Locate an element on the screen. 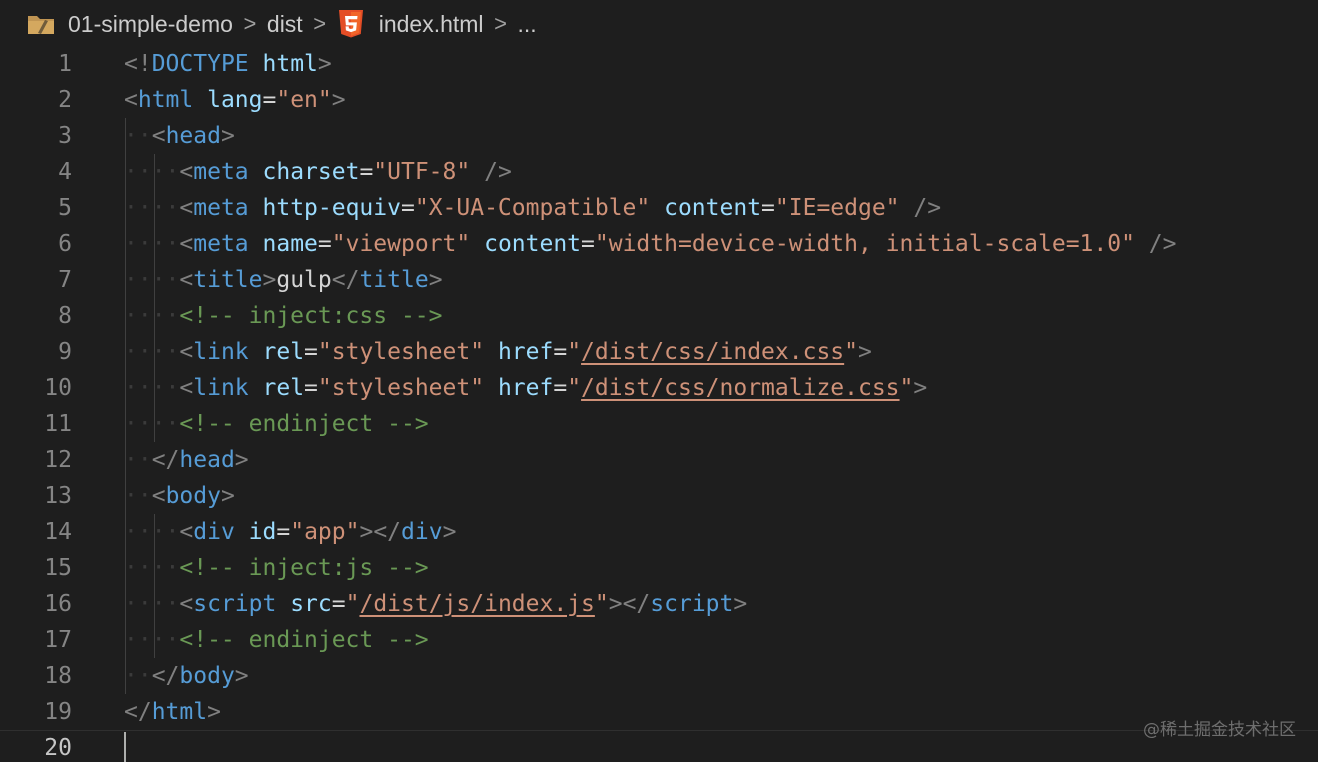 This screenshot has width=1318, height=762. code-line: 4 ····<meta charset="UTF-8" /> is located at coordinates (659, 172).